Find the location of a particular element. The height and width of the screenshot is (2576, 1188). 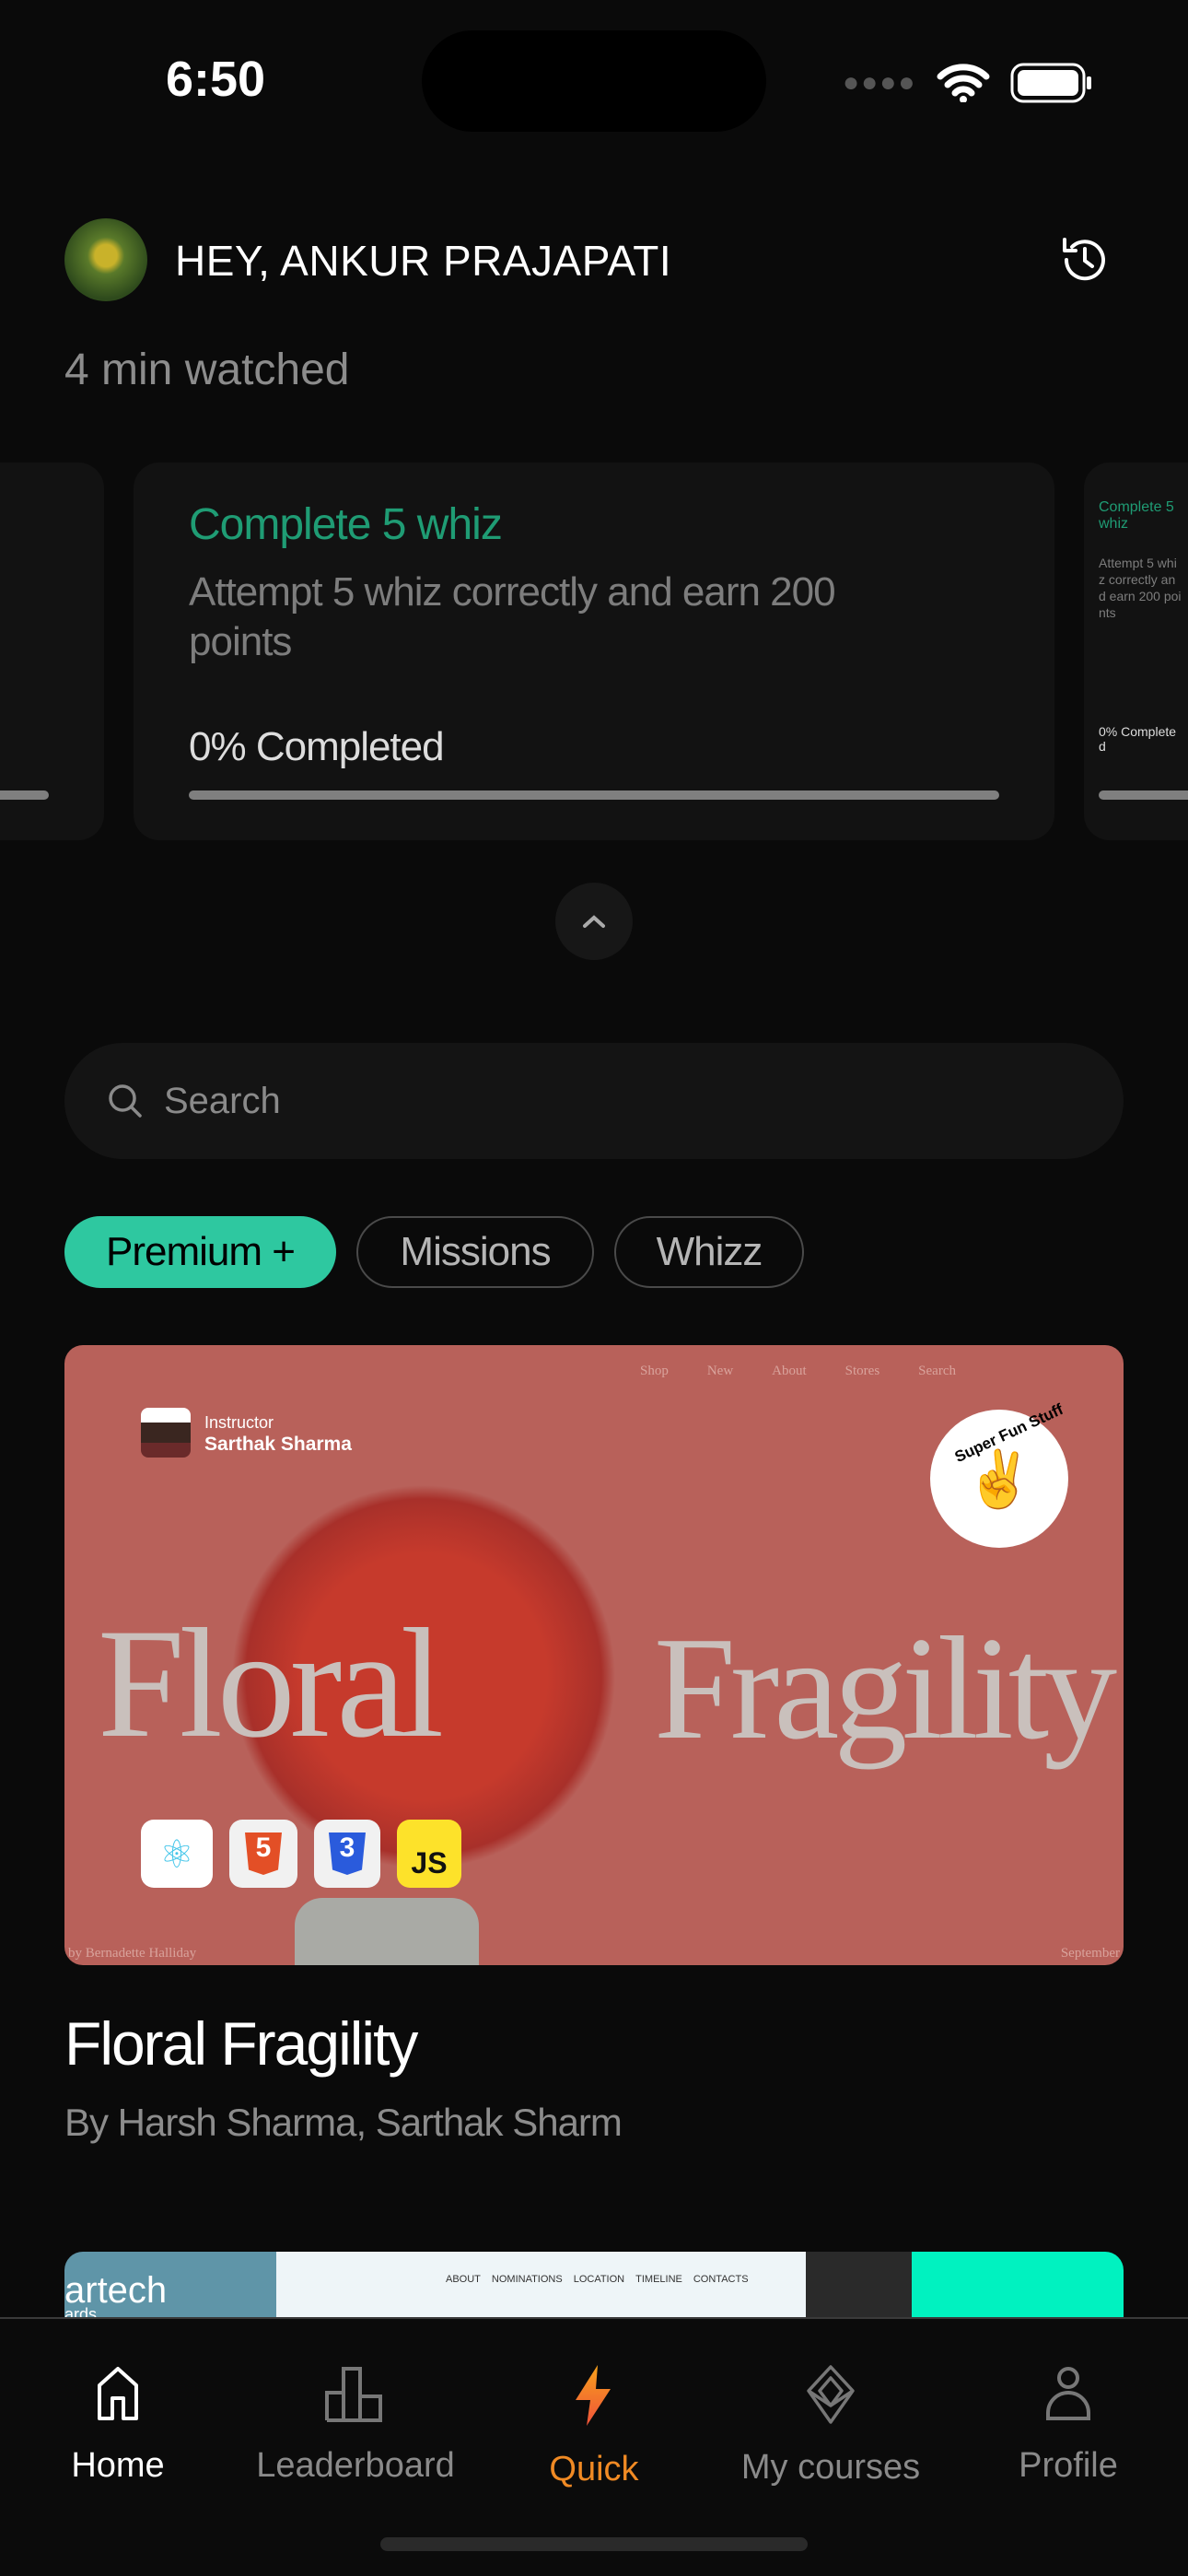

collapse-button is located at coordinates (594, 921).